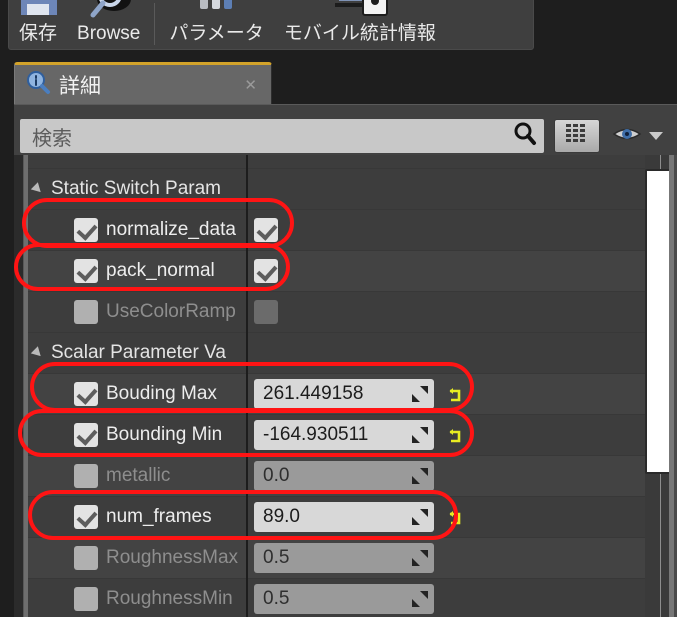 The width and height of the screenshot is (677, 617). Describe the element at coordinates (109, 13) in the screenshot. I see `magnifier-browse-icon` at that location.